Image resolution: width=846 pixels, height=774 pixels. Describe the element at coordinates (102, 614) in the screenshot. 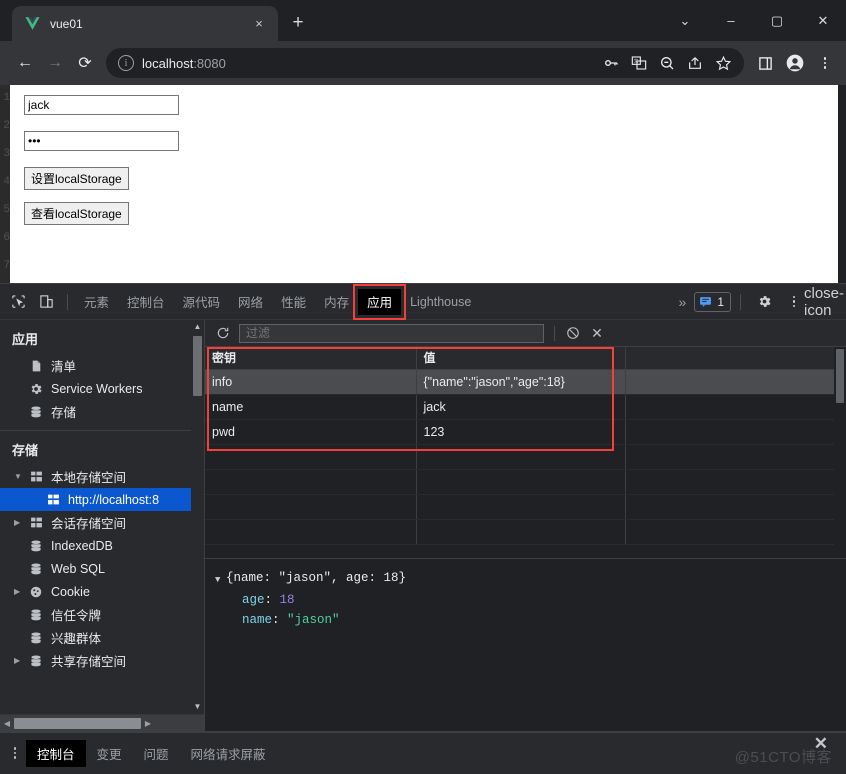

I see `sidebar-item-trust-tokens: 信任令牌` at that location.